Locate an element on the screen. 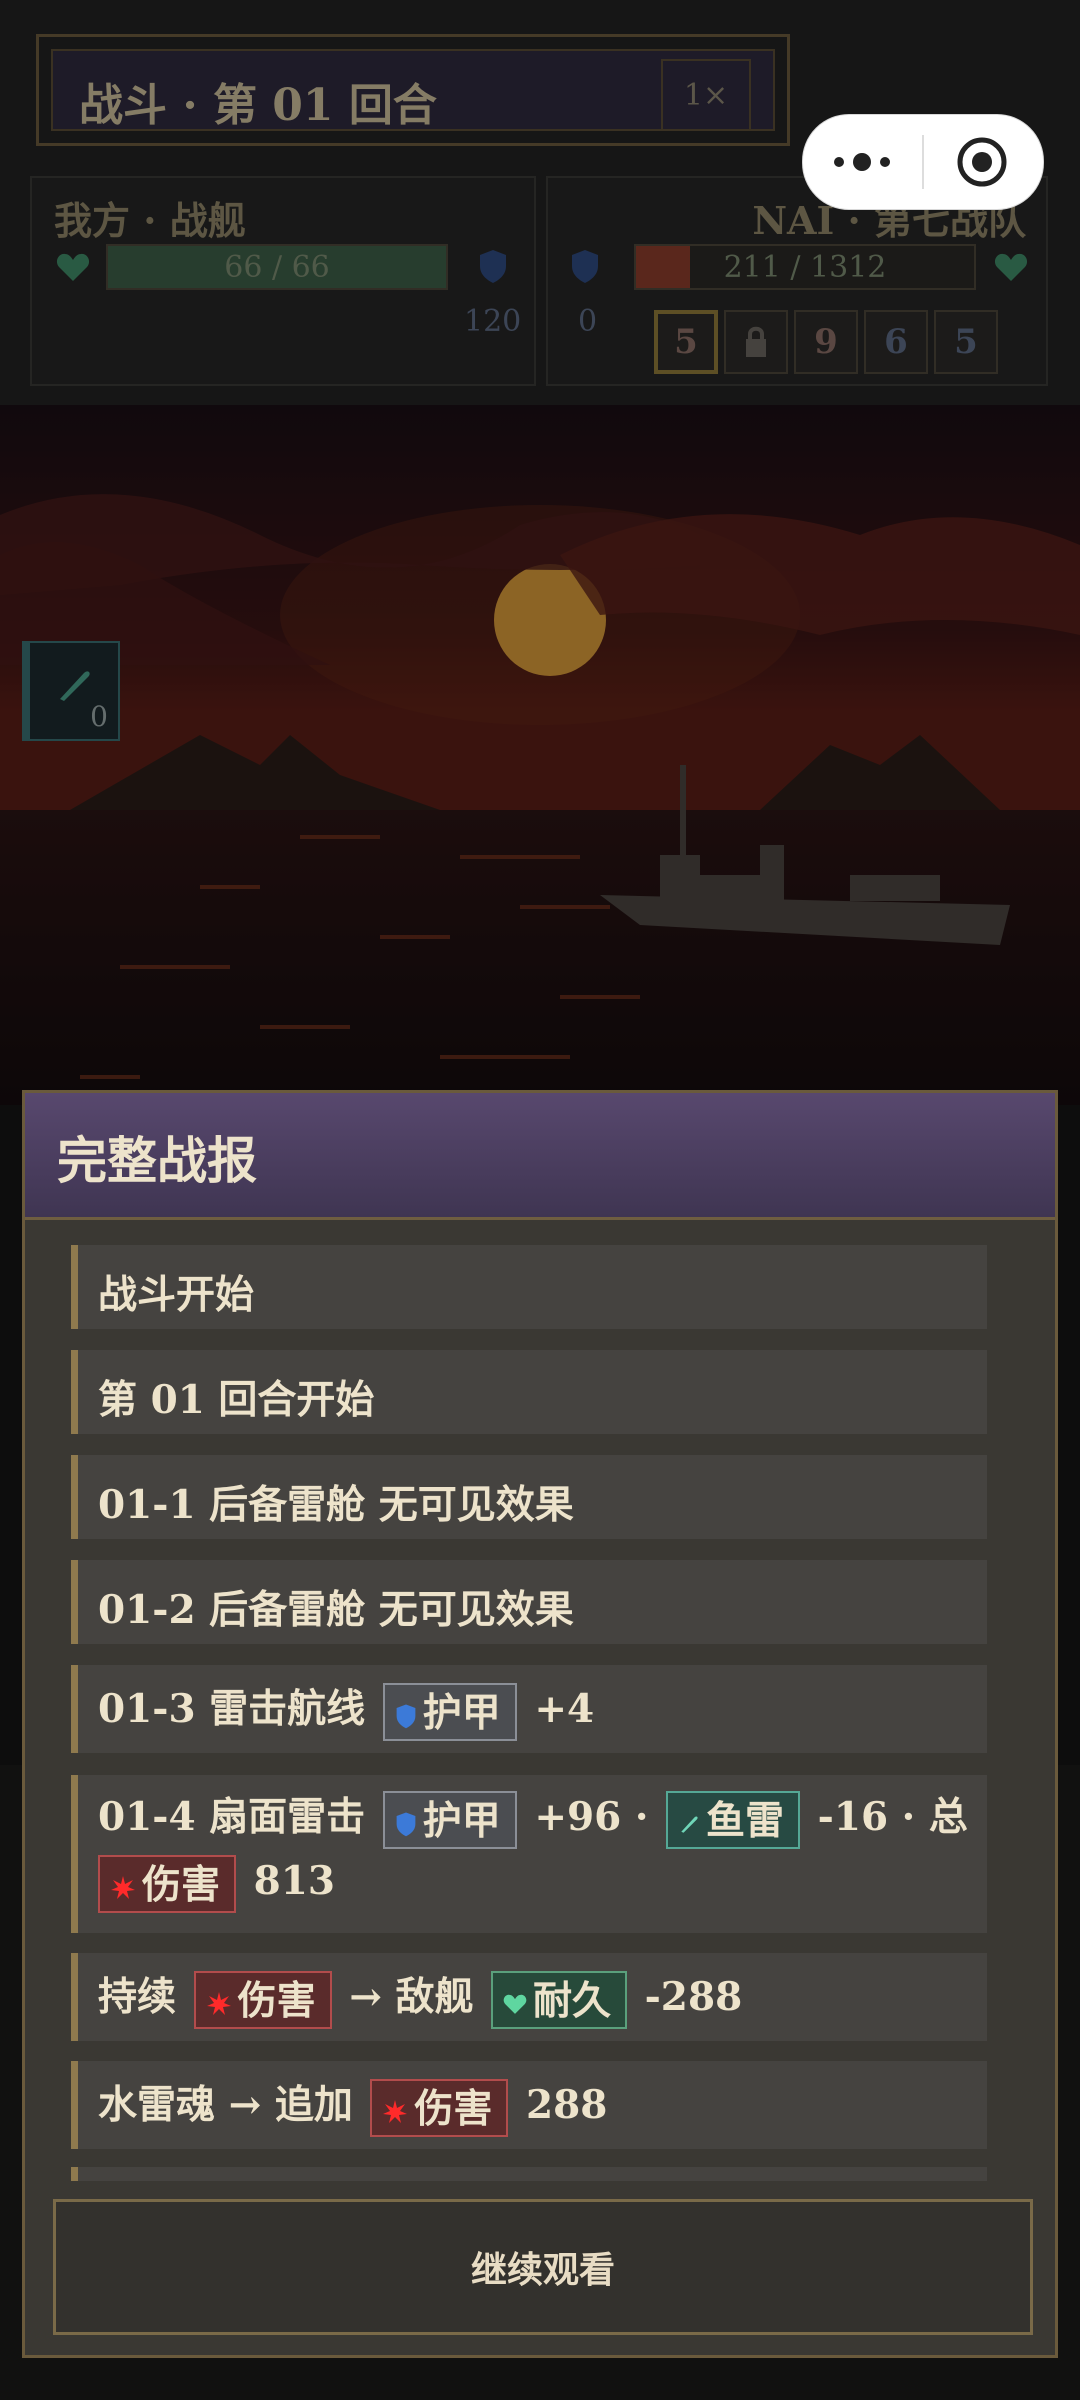 Image resolution: width=1080 pixels, height=2400 pixels. log-entry: 第 01 回合开始 is located at coordinates (529, 1392).